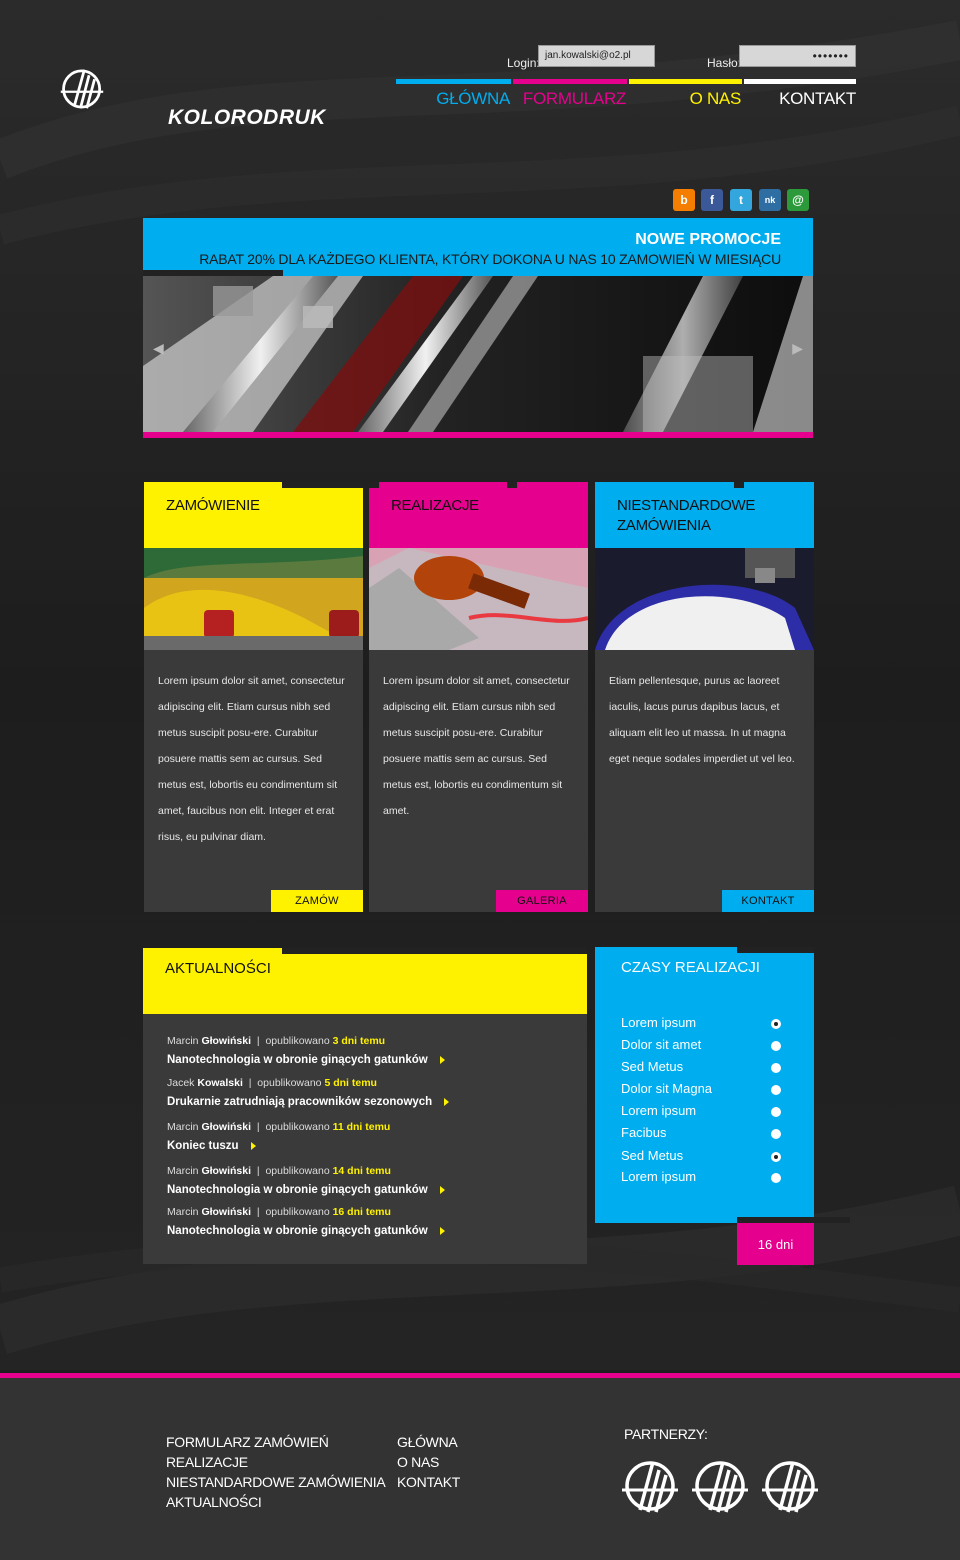 The height and width of the screenshot is (1560, 960). What do you see at coordinates (272, 1083) in the screenshot?
I see `news-meta: Jacek Kowalski | opublikowano 5 dni temu` at bounding box center [272, 1083].